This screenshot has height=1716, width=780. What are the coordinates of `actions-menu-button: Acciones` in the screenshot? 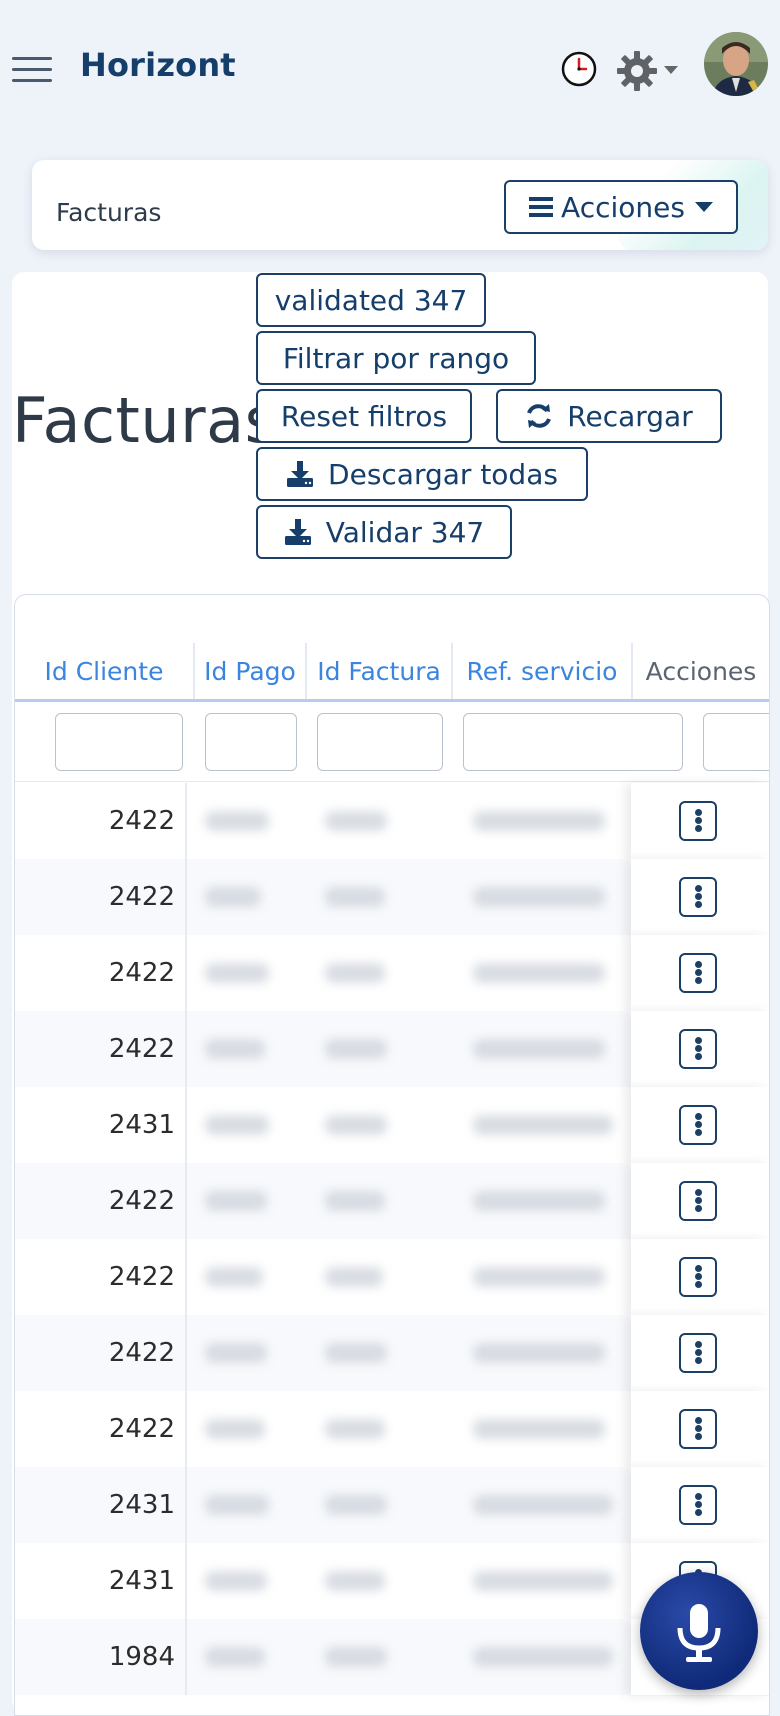 It's located at (621, 207).